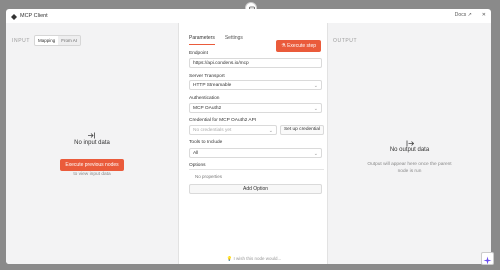  I want to click on param-tabs: Parameters Settings, so click(216, 40).